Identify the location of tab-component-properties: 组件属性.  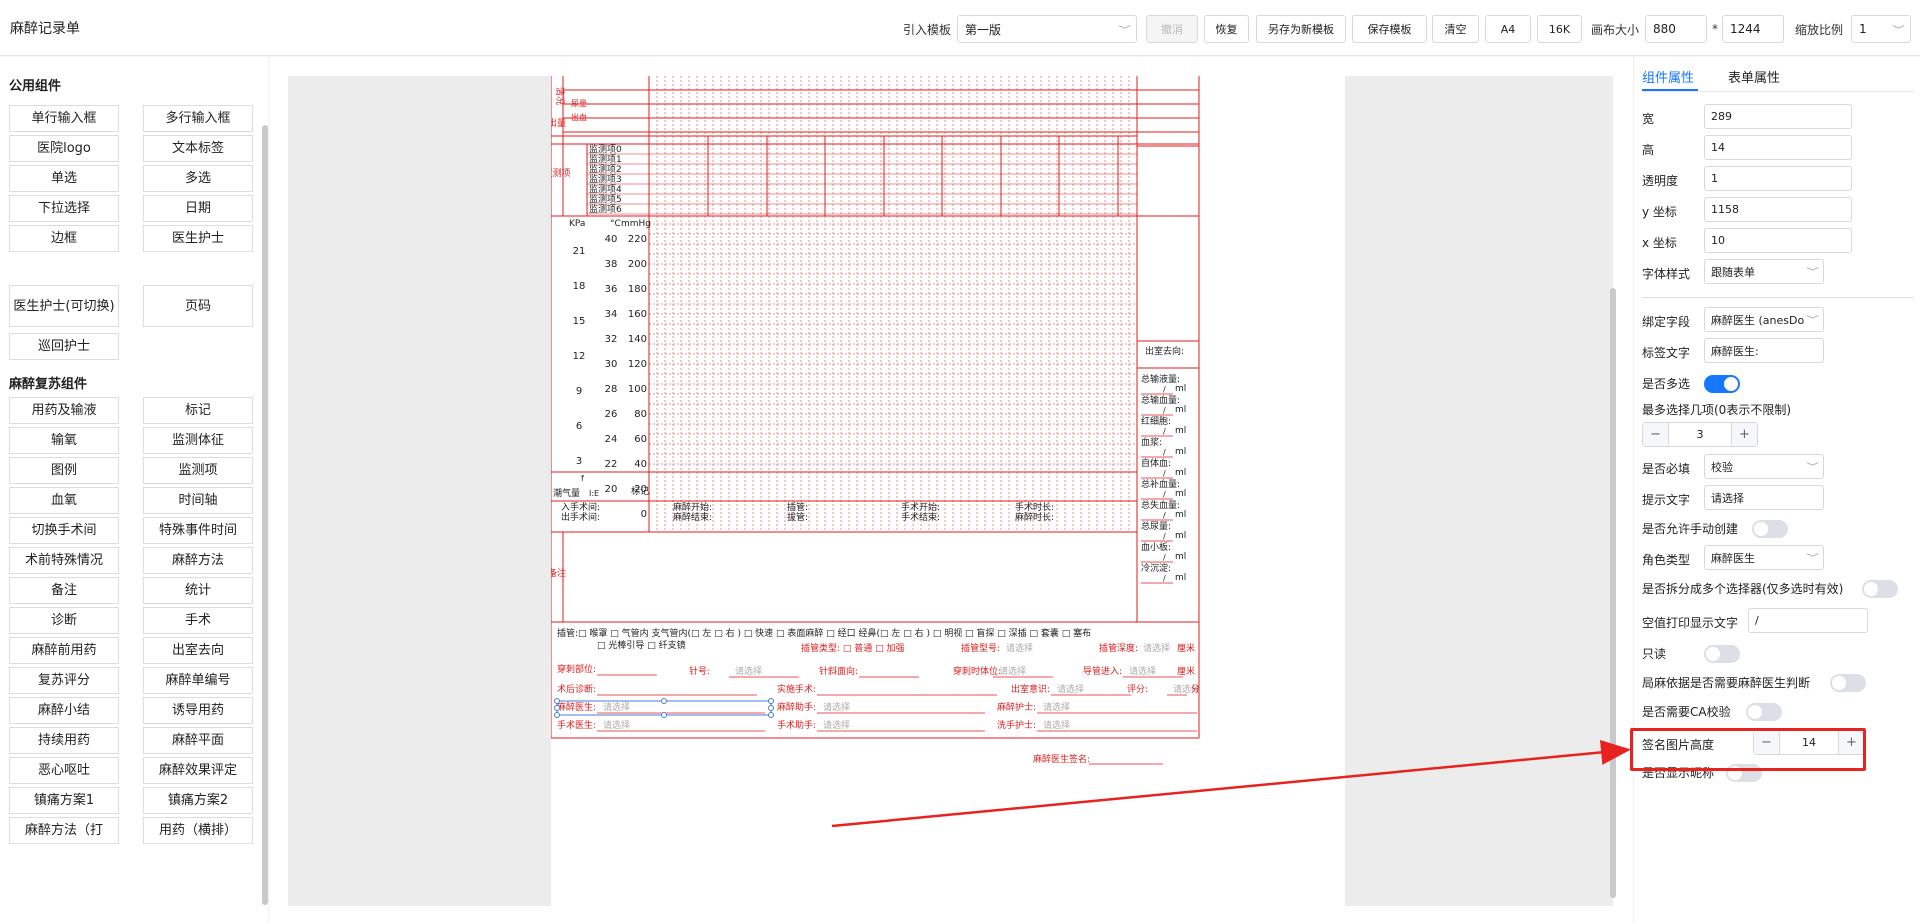
(1668, 76).